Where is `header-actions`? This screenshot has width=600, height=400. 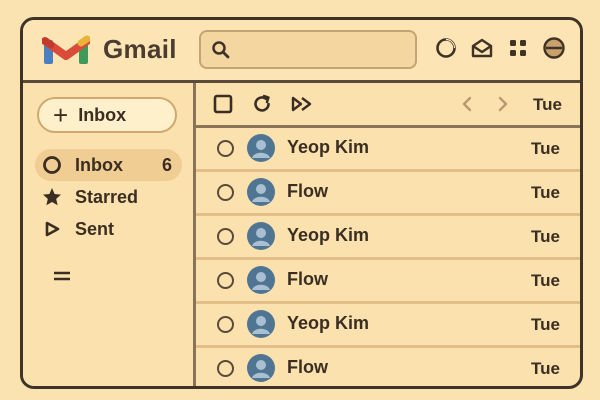
header-actions is located at coordinates (500, 48).